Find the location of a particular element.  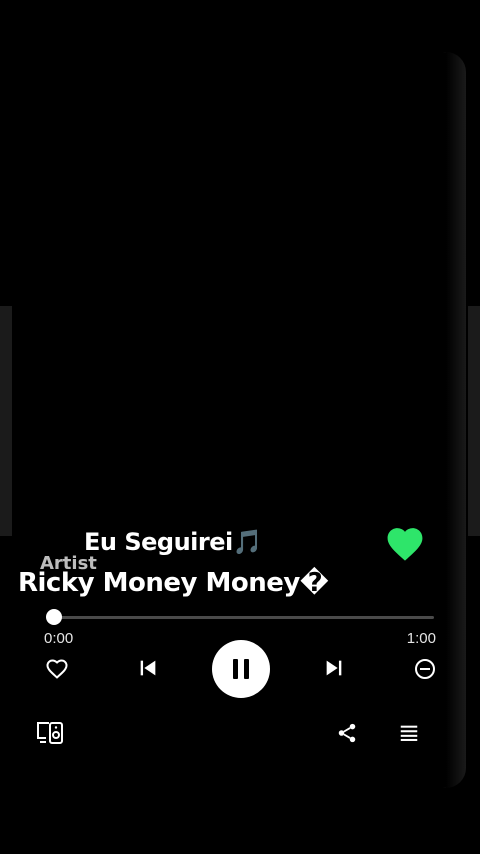

heart-outline-icon is located at coordinates (57, 669).